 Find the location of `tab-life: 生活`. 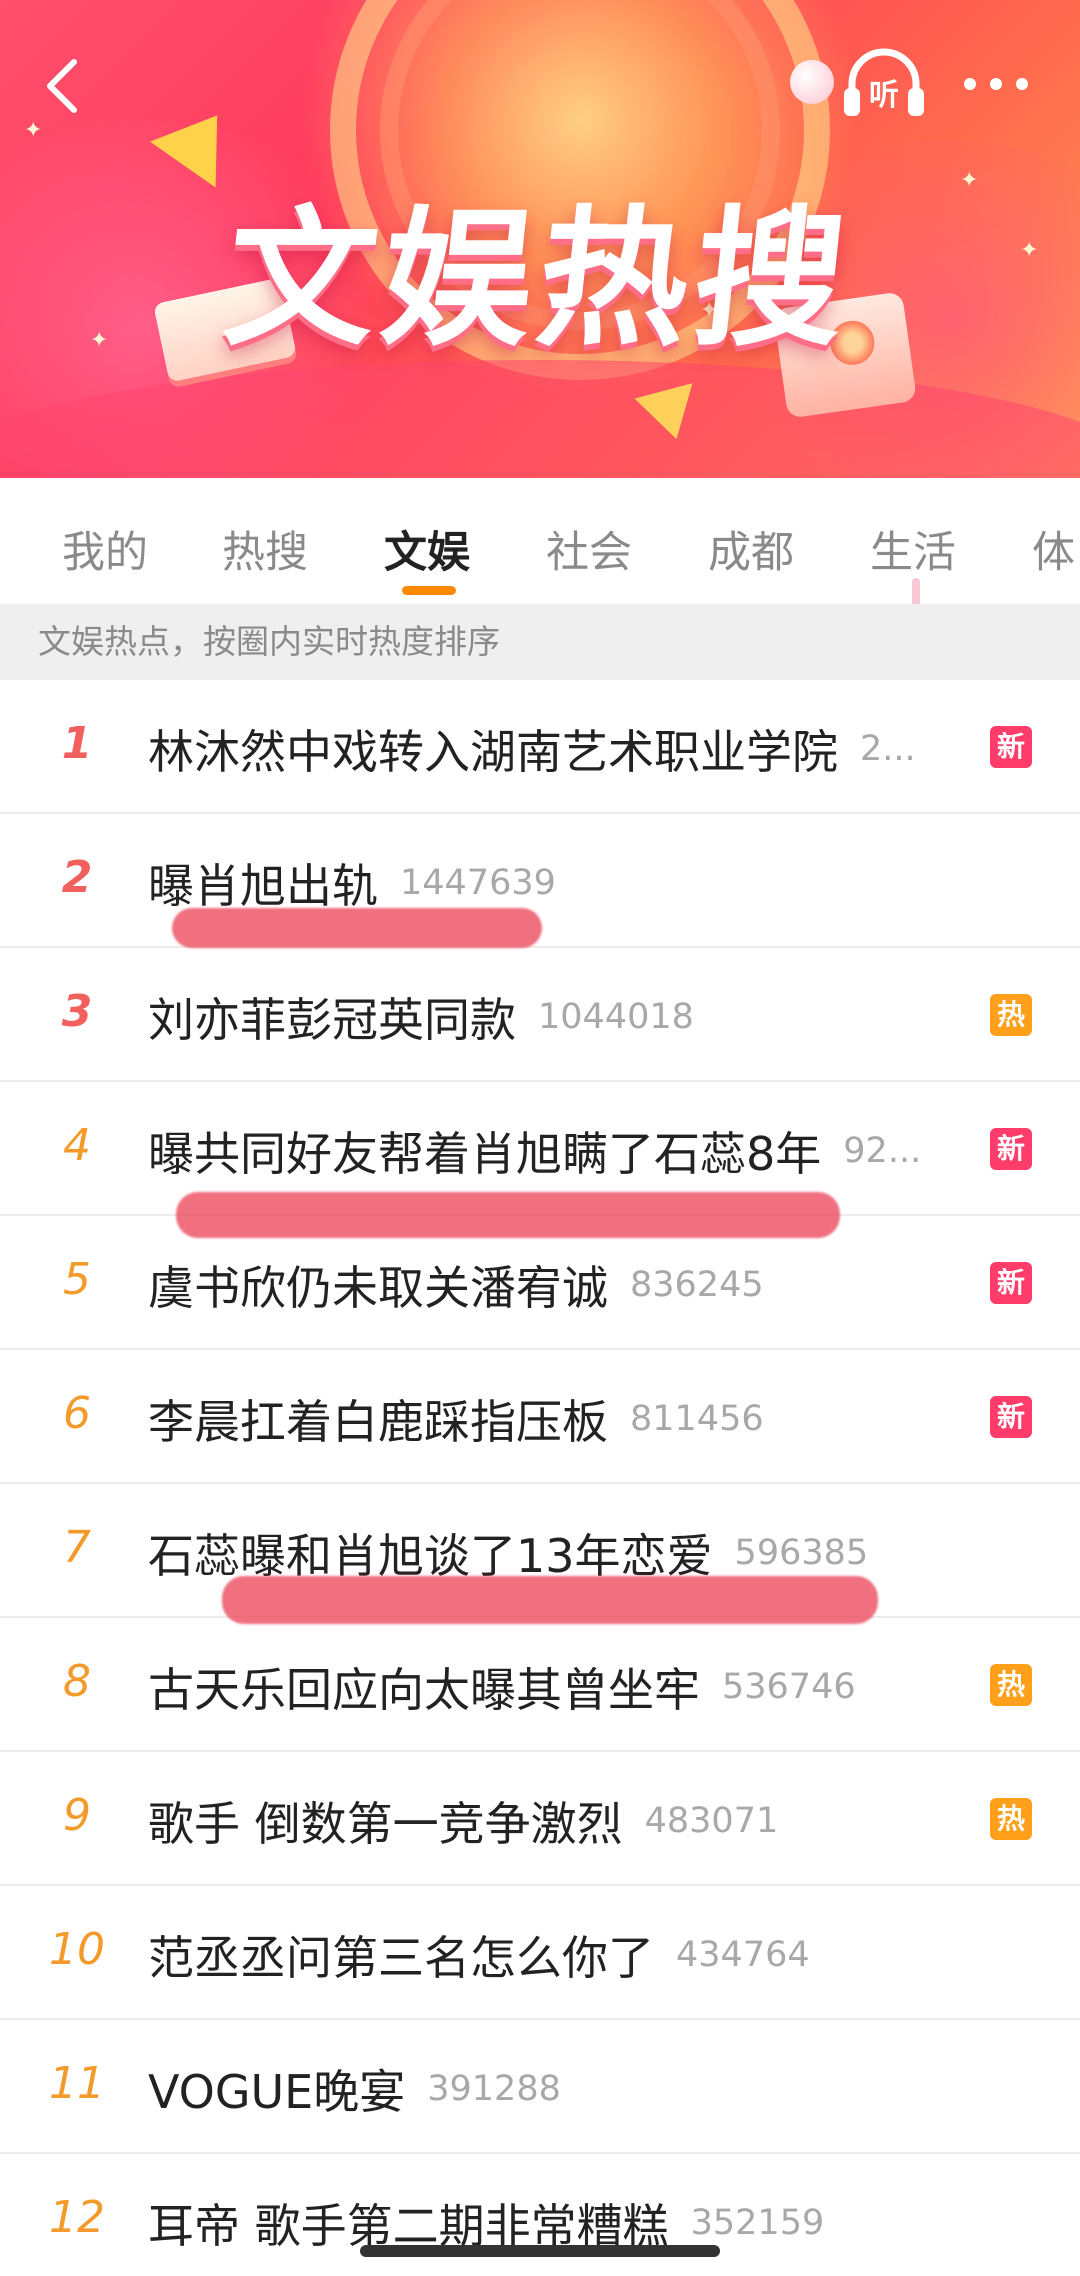

tab-life: 生活 is located at coordinates (913, 549).